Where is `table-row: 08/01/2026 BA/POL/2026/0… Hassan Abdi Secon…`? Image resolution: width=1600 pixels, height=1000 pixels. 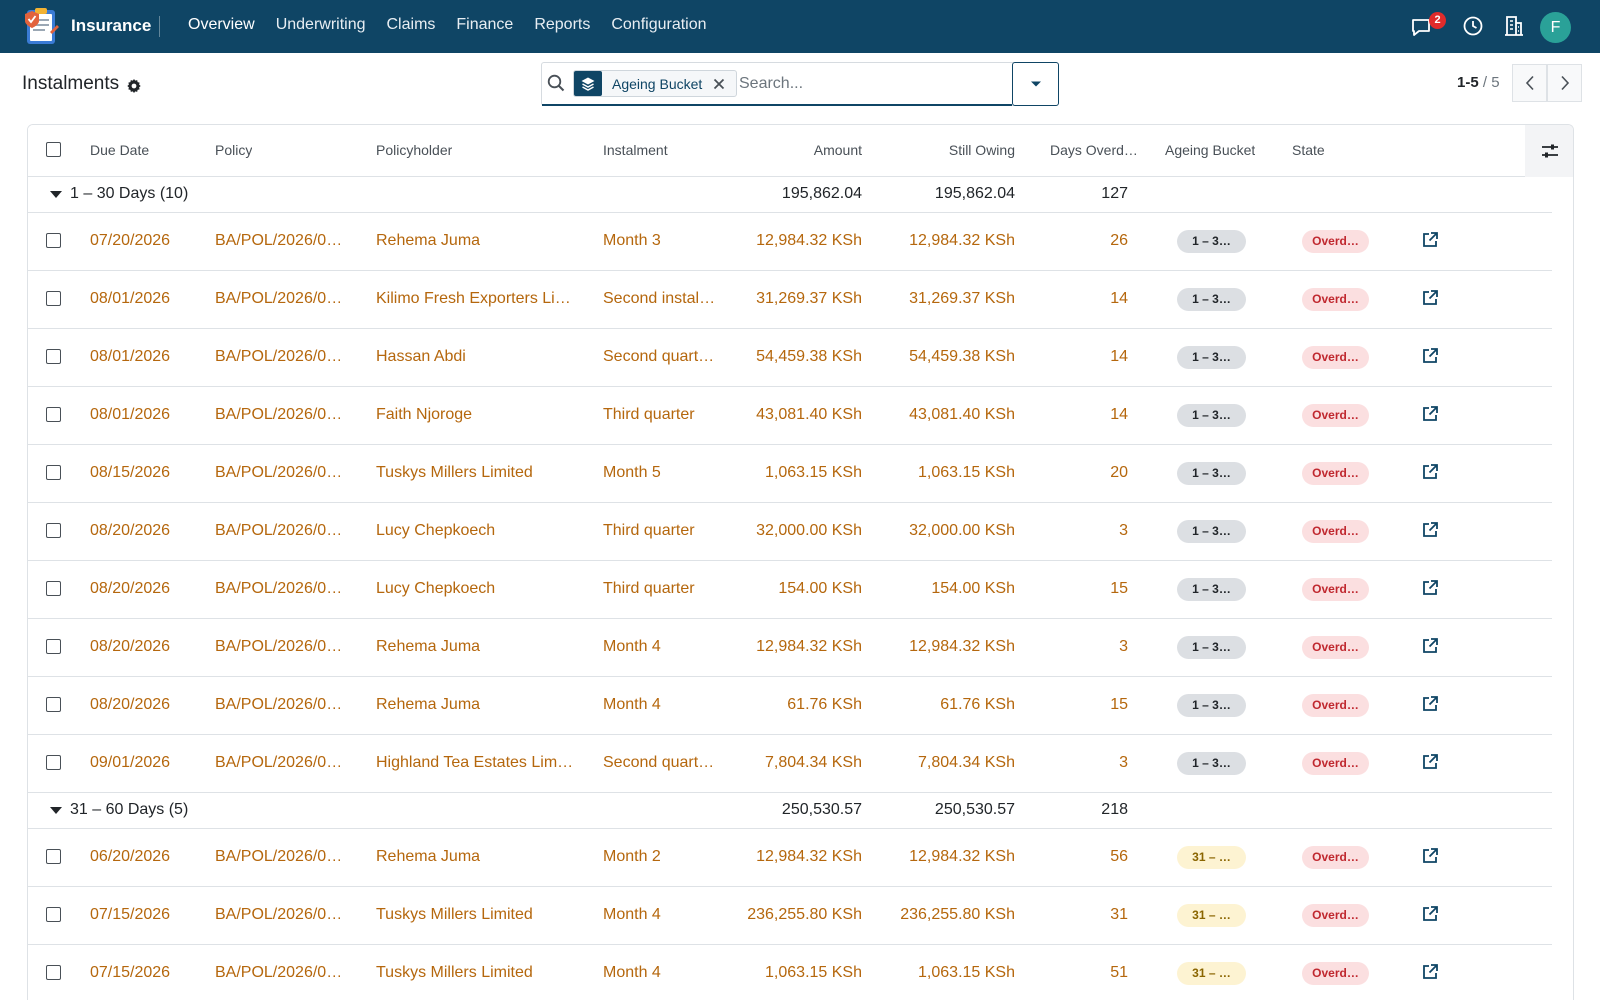
table-row: 08/01/2026 BA/POL/2026/0… Hassan Abdi Secon… is located at coordinates (790, 358).